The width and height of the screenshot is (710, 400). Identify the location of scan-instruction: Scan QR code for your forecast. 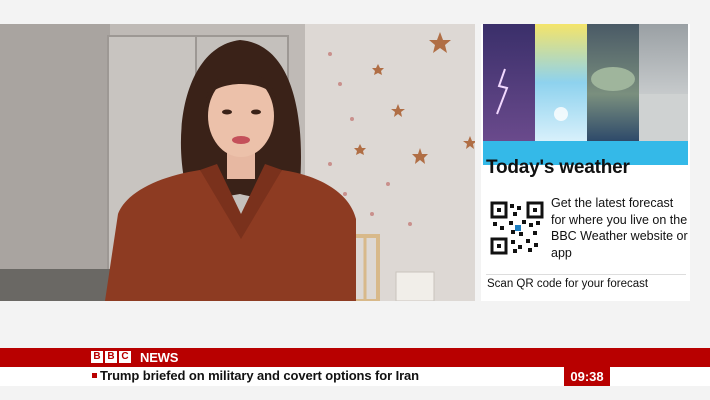
(568, 284).